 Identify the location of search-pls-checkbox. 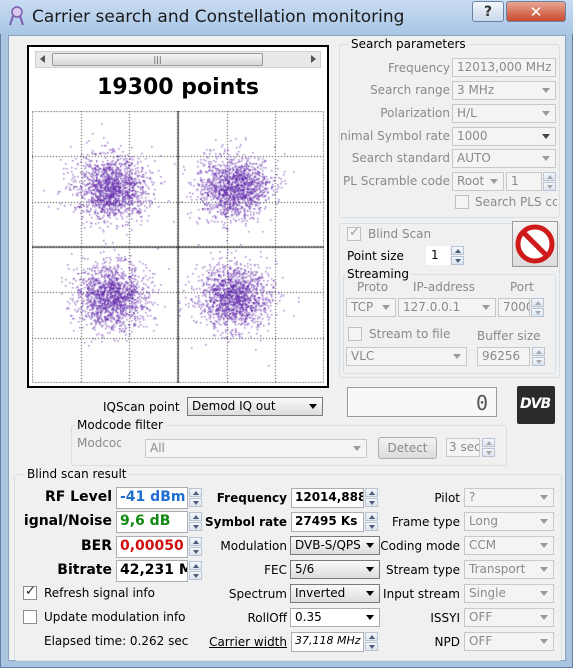
(462, 202).